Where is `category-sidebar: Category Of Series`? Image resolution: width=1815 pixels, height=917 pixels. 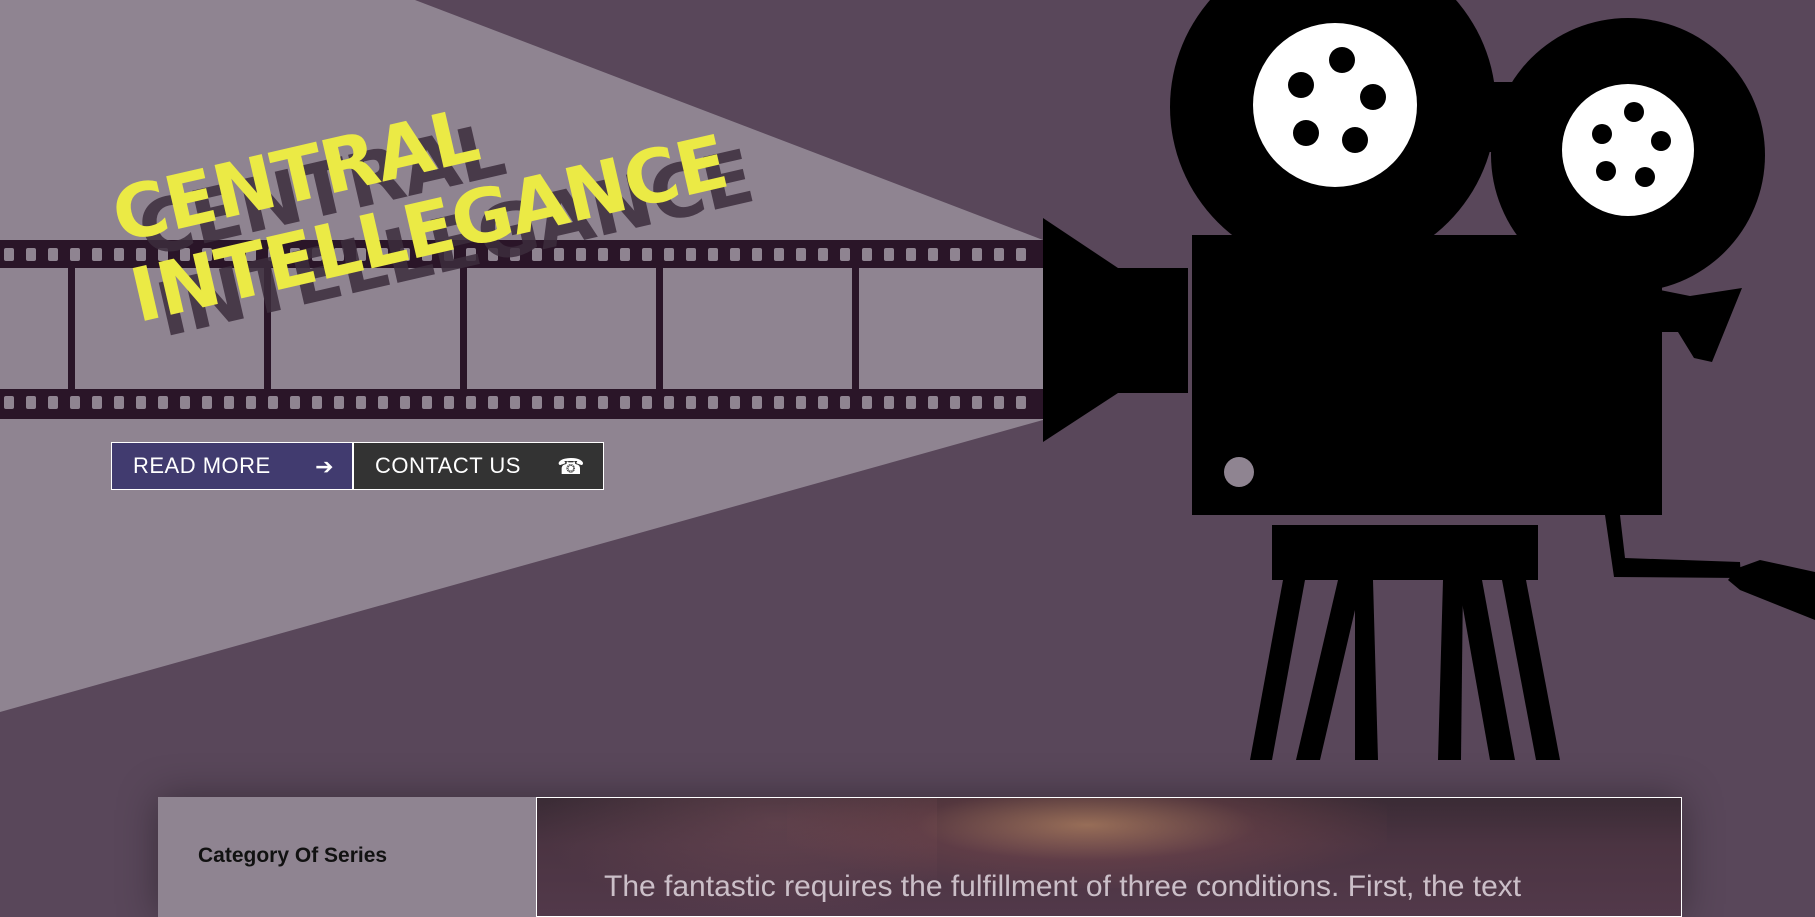
category-sidebar: Category Of Series is located at coordinates (347, 857).